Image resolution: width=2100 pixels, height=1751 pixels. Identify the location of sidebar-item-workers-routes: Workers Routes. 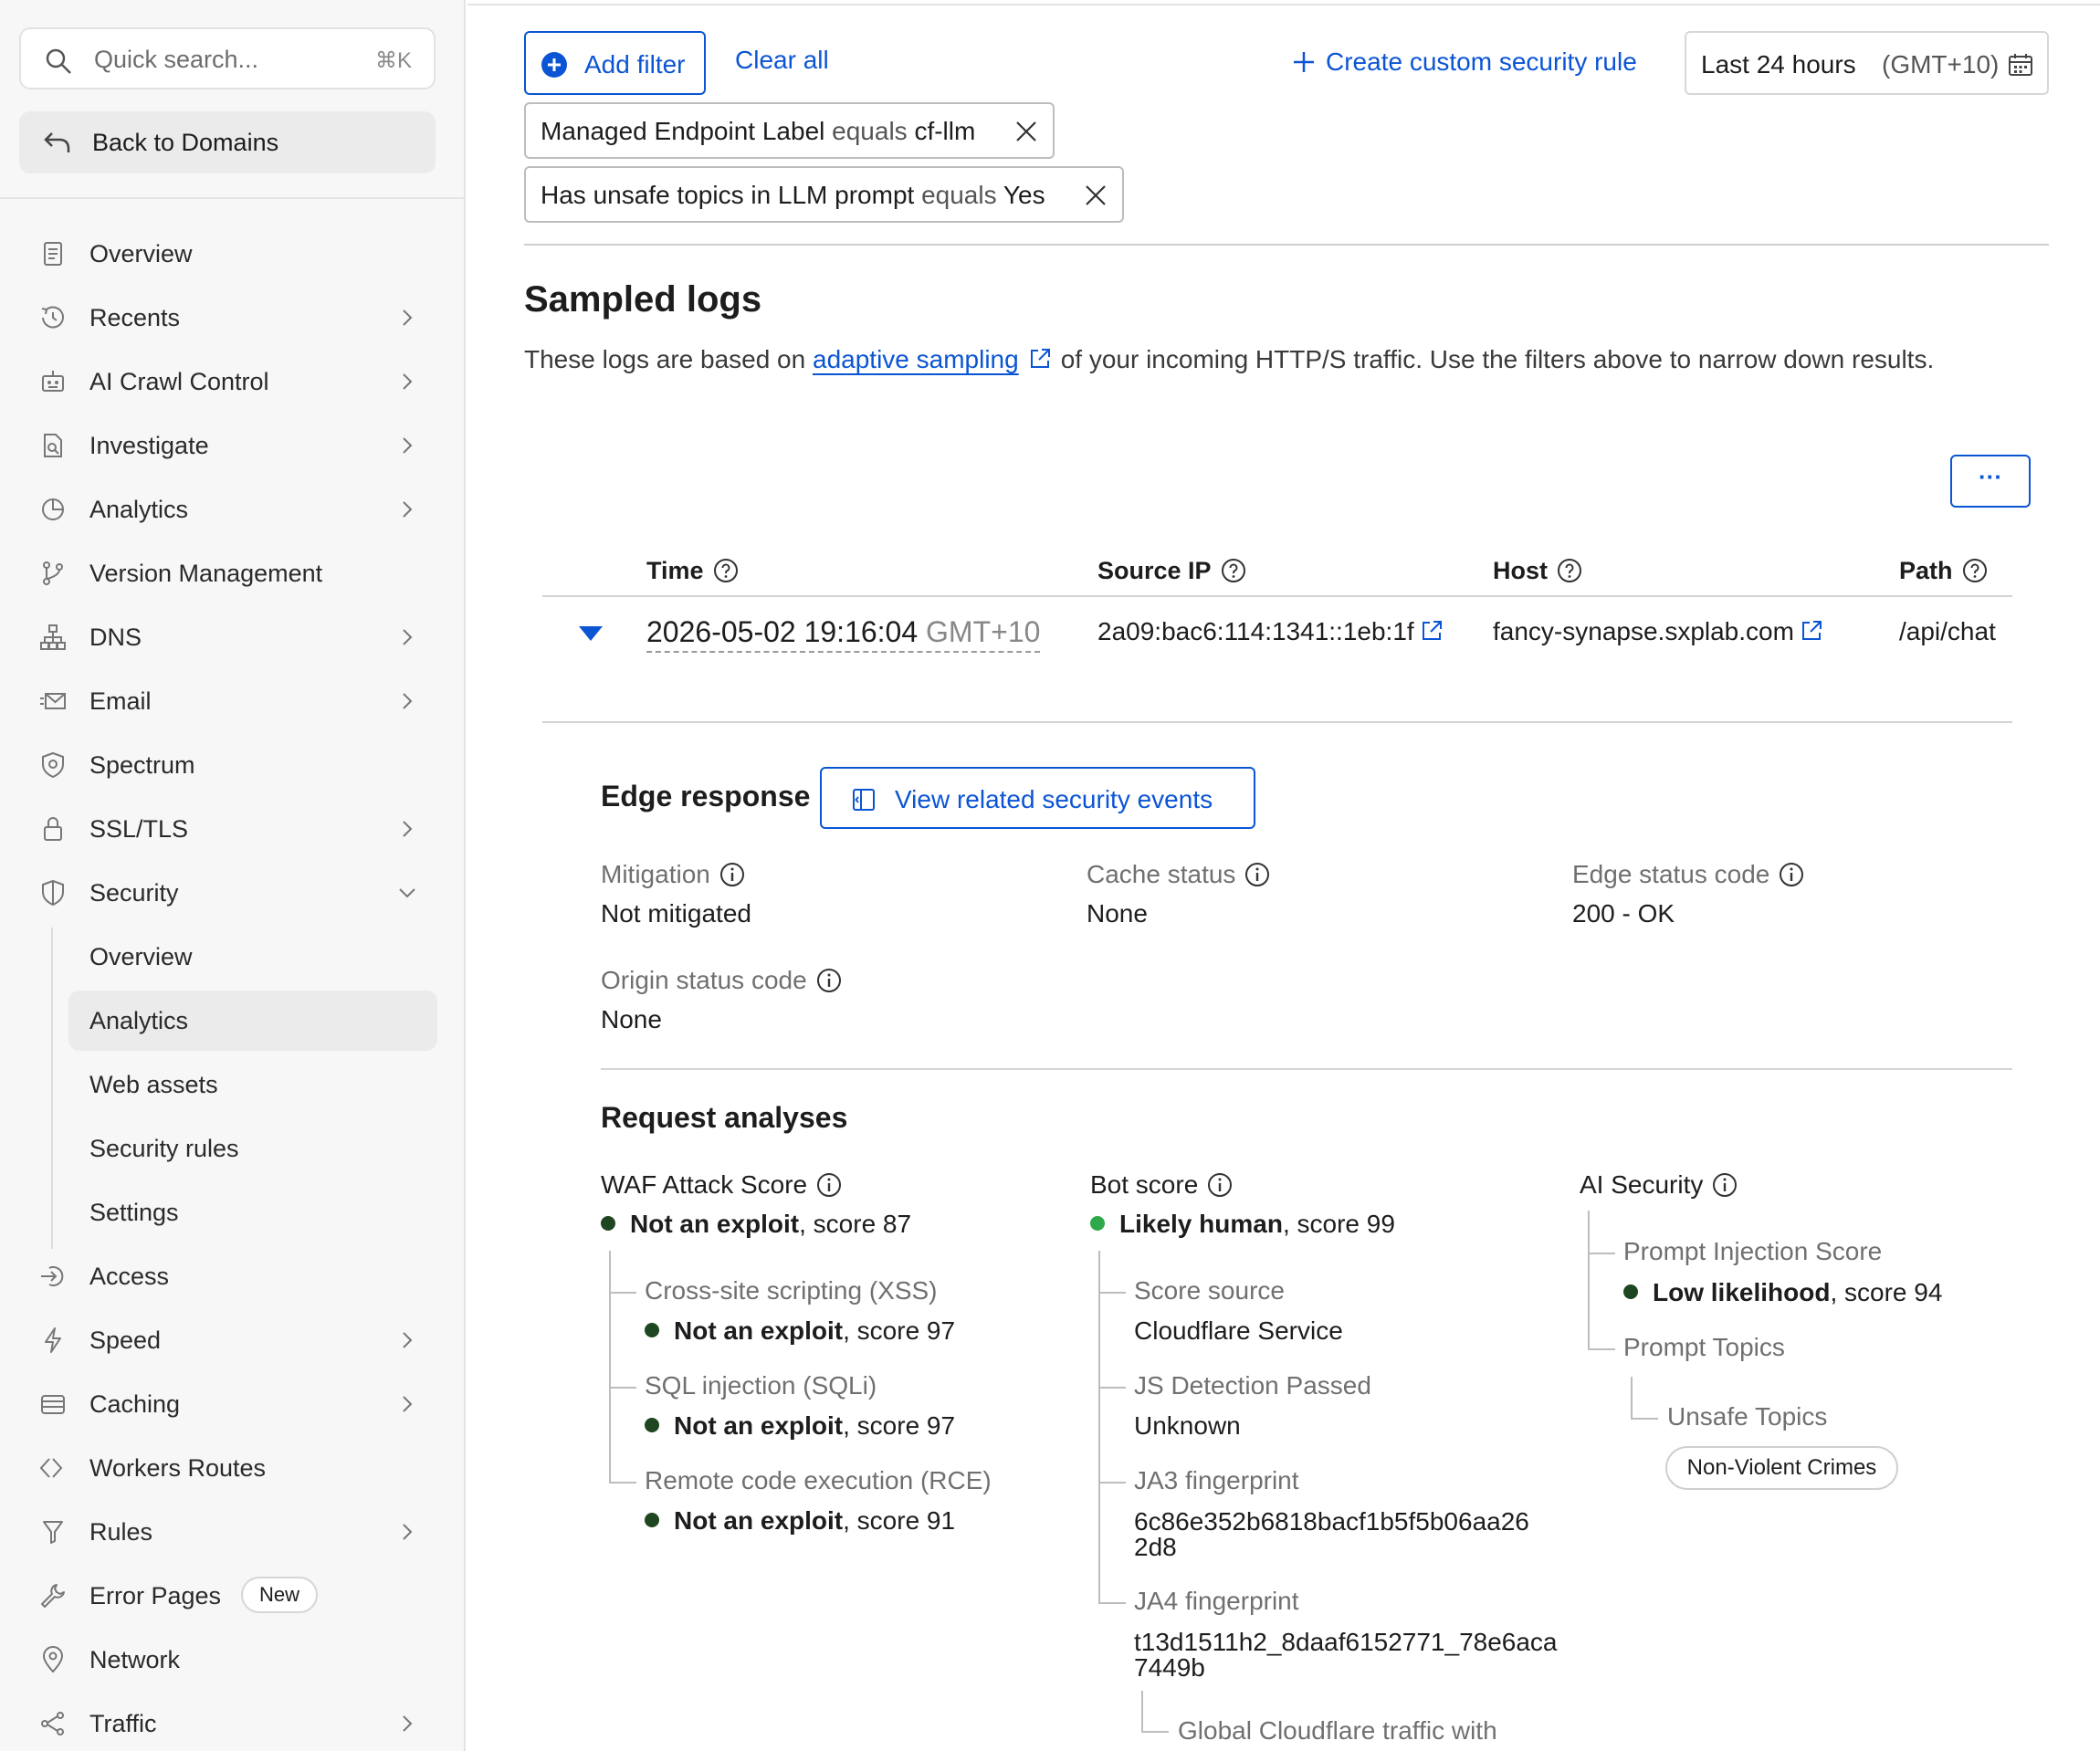
(232, 1468).